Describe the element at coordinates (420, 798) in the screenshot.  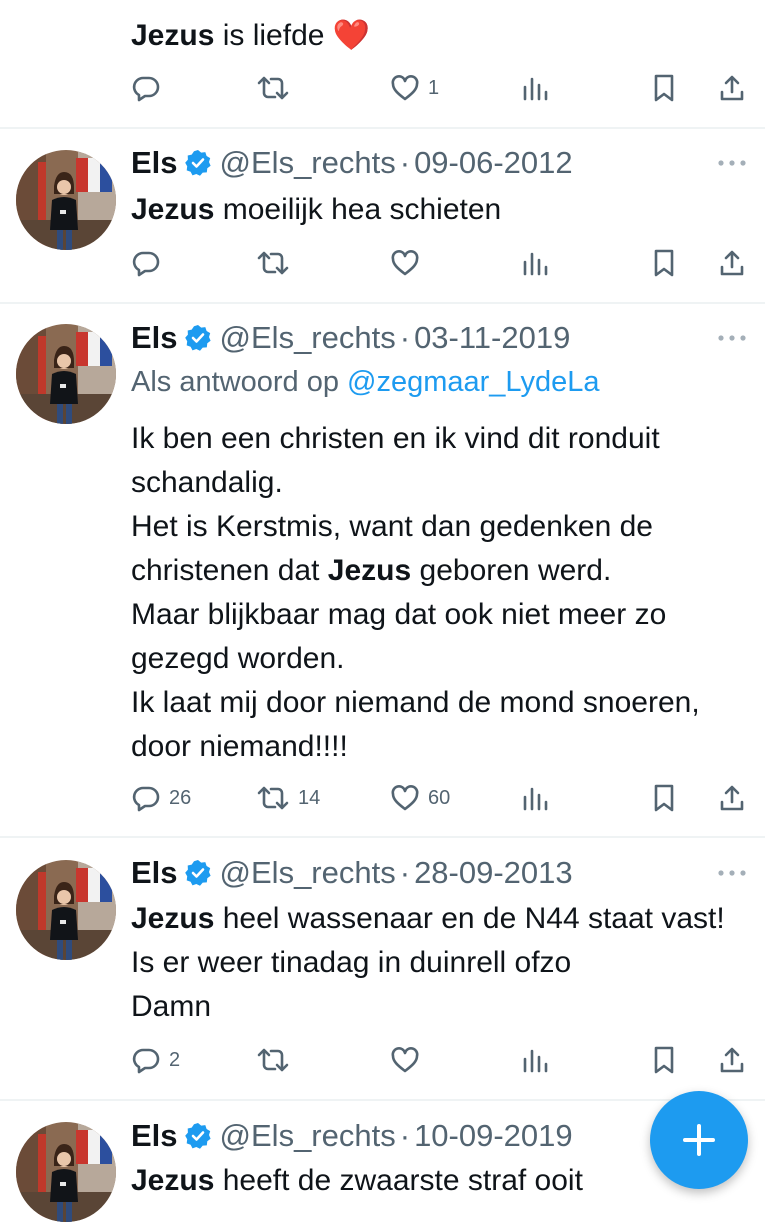
I see `like-button: 60` at that location.